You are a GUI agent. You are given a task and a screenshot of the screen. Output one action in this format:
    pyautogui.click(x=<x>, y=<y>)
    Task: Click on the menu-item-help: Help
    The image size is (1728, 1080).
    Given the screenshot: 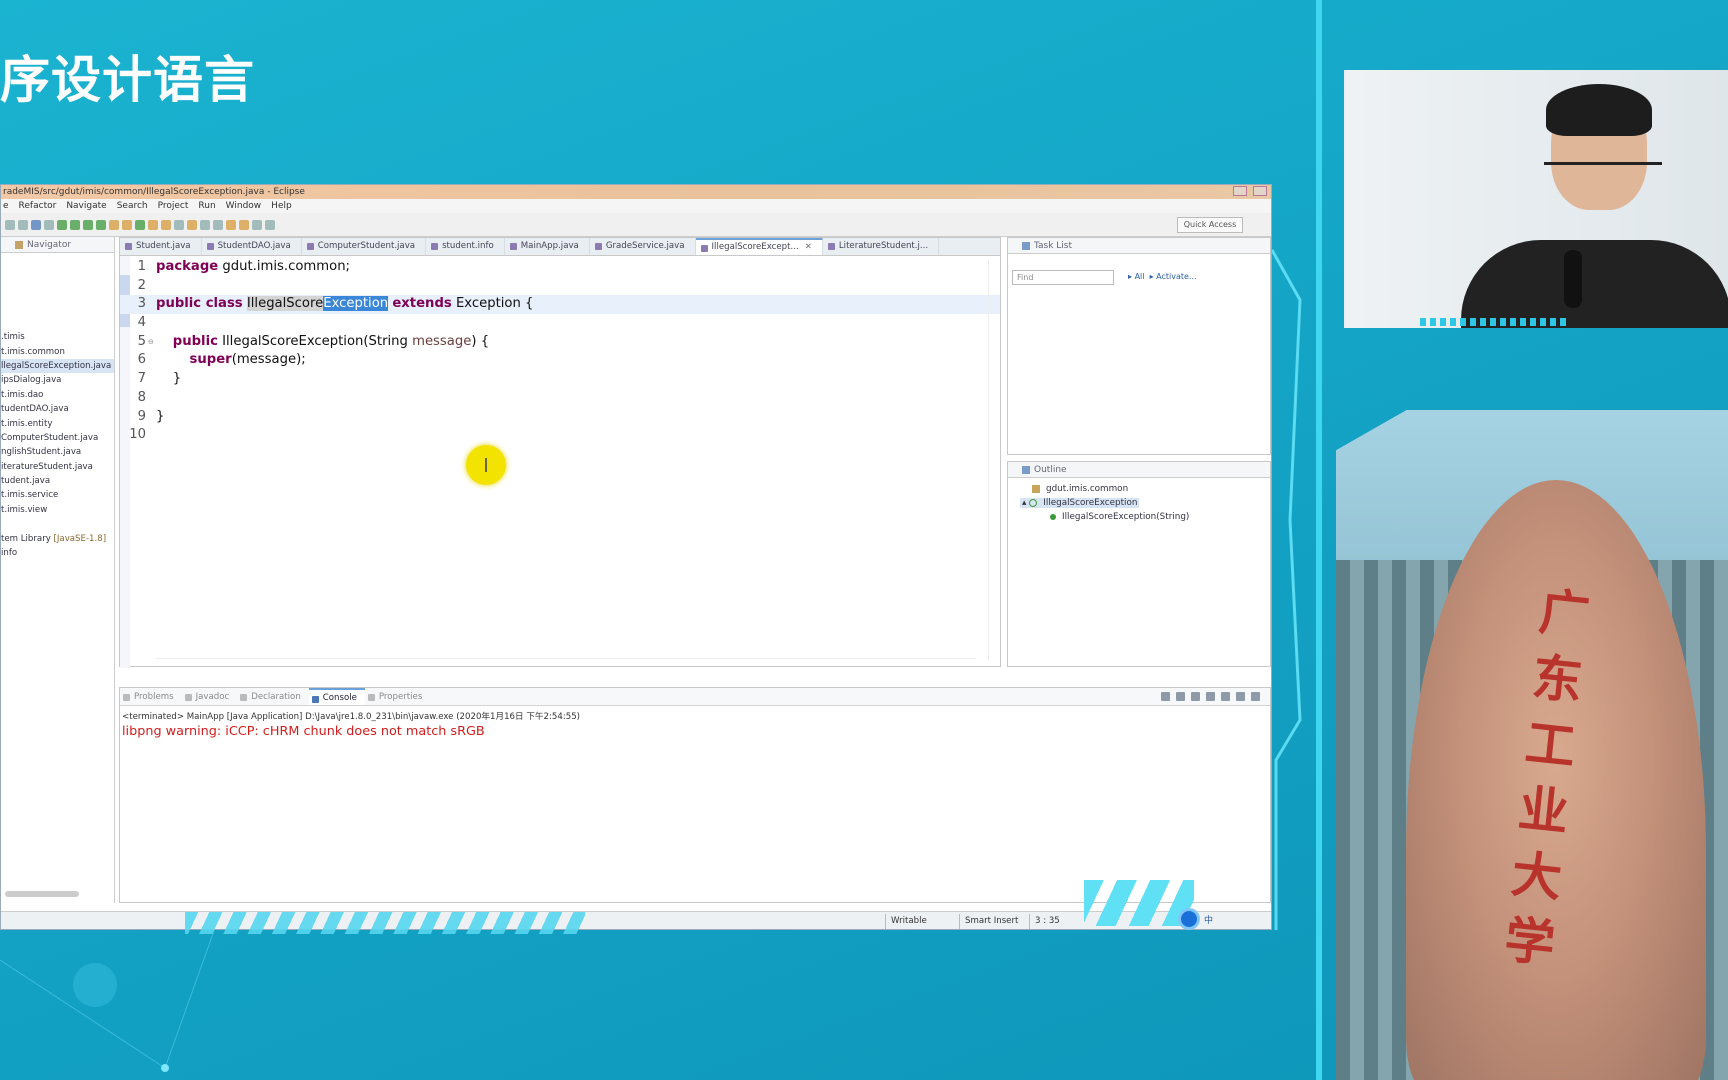 What is the action you would take?
    pyautogui.click(x=281, y=206)
    